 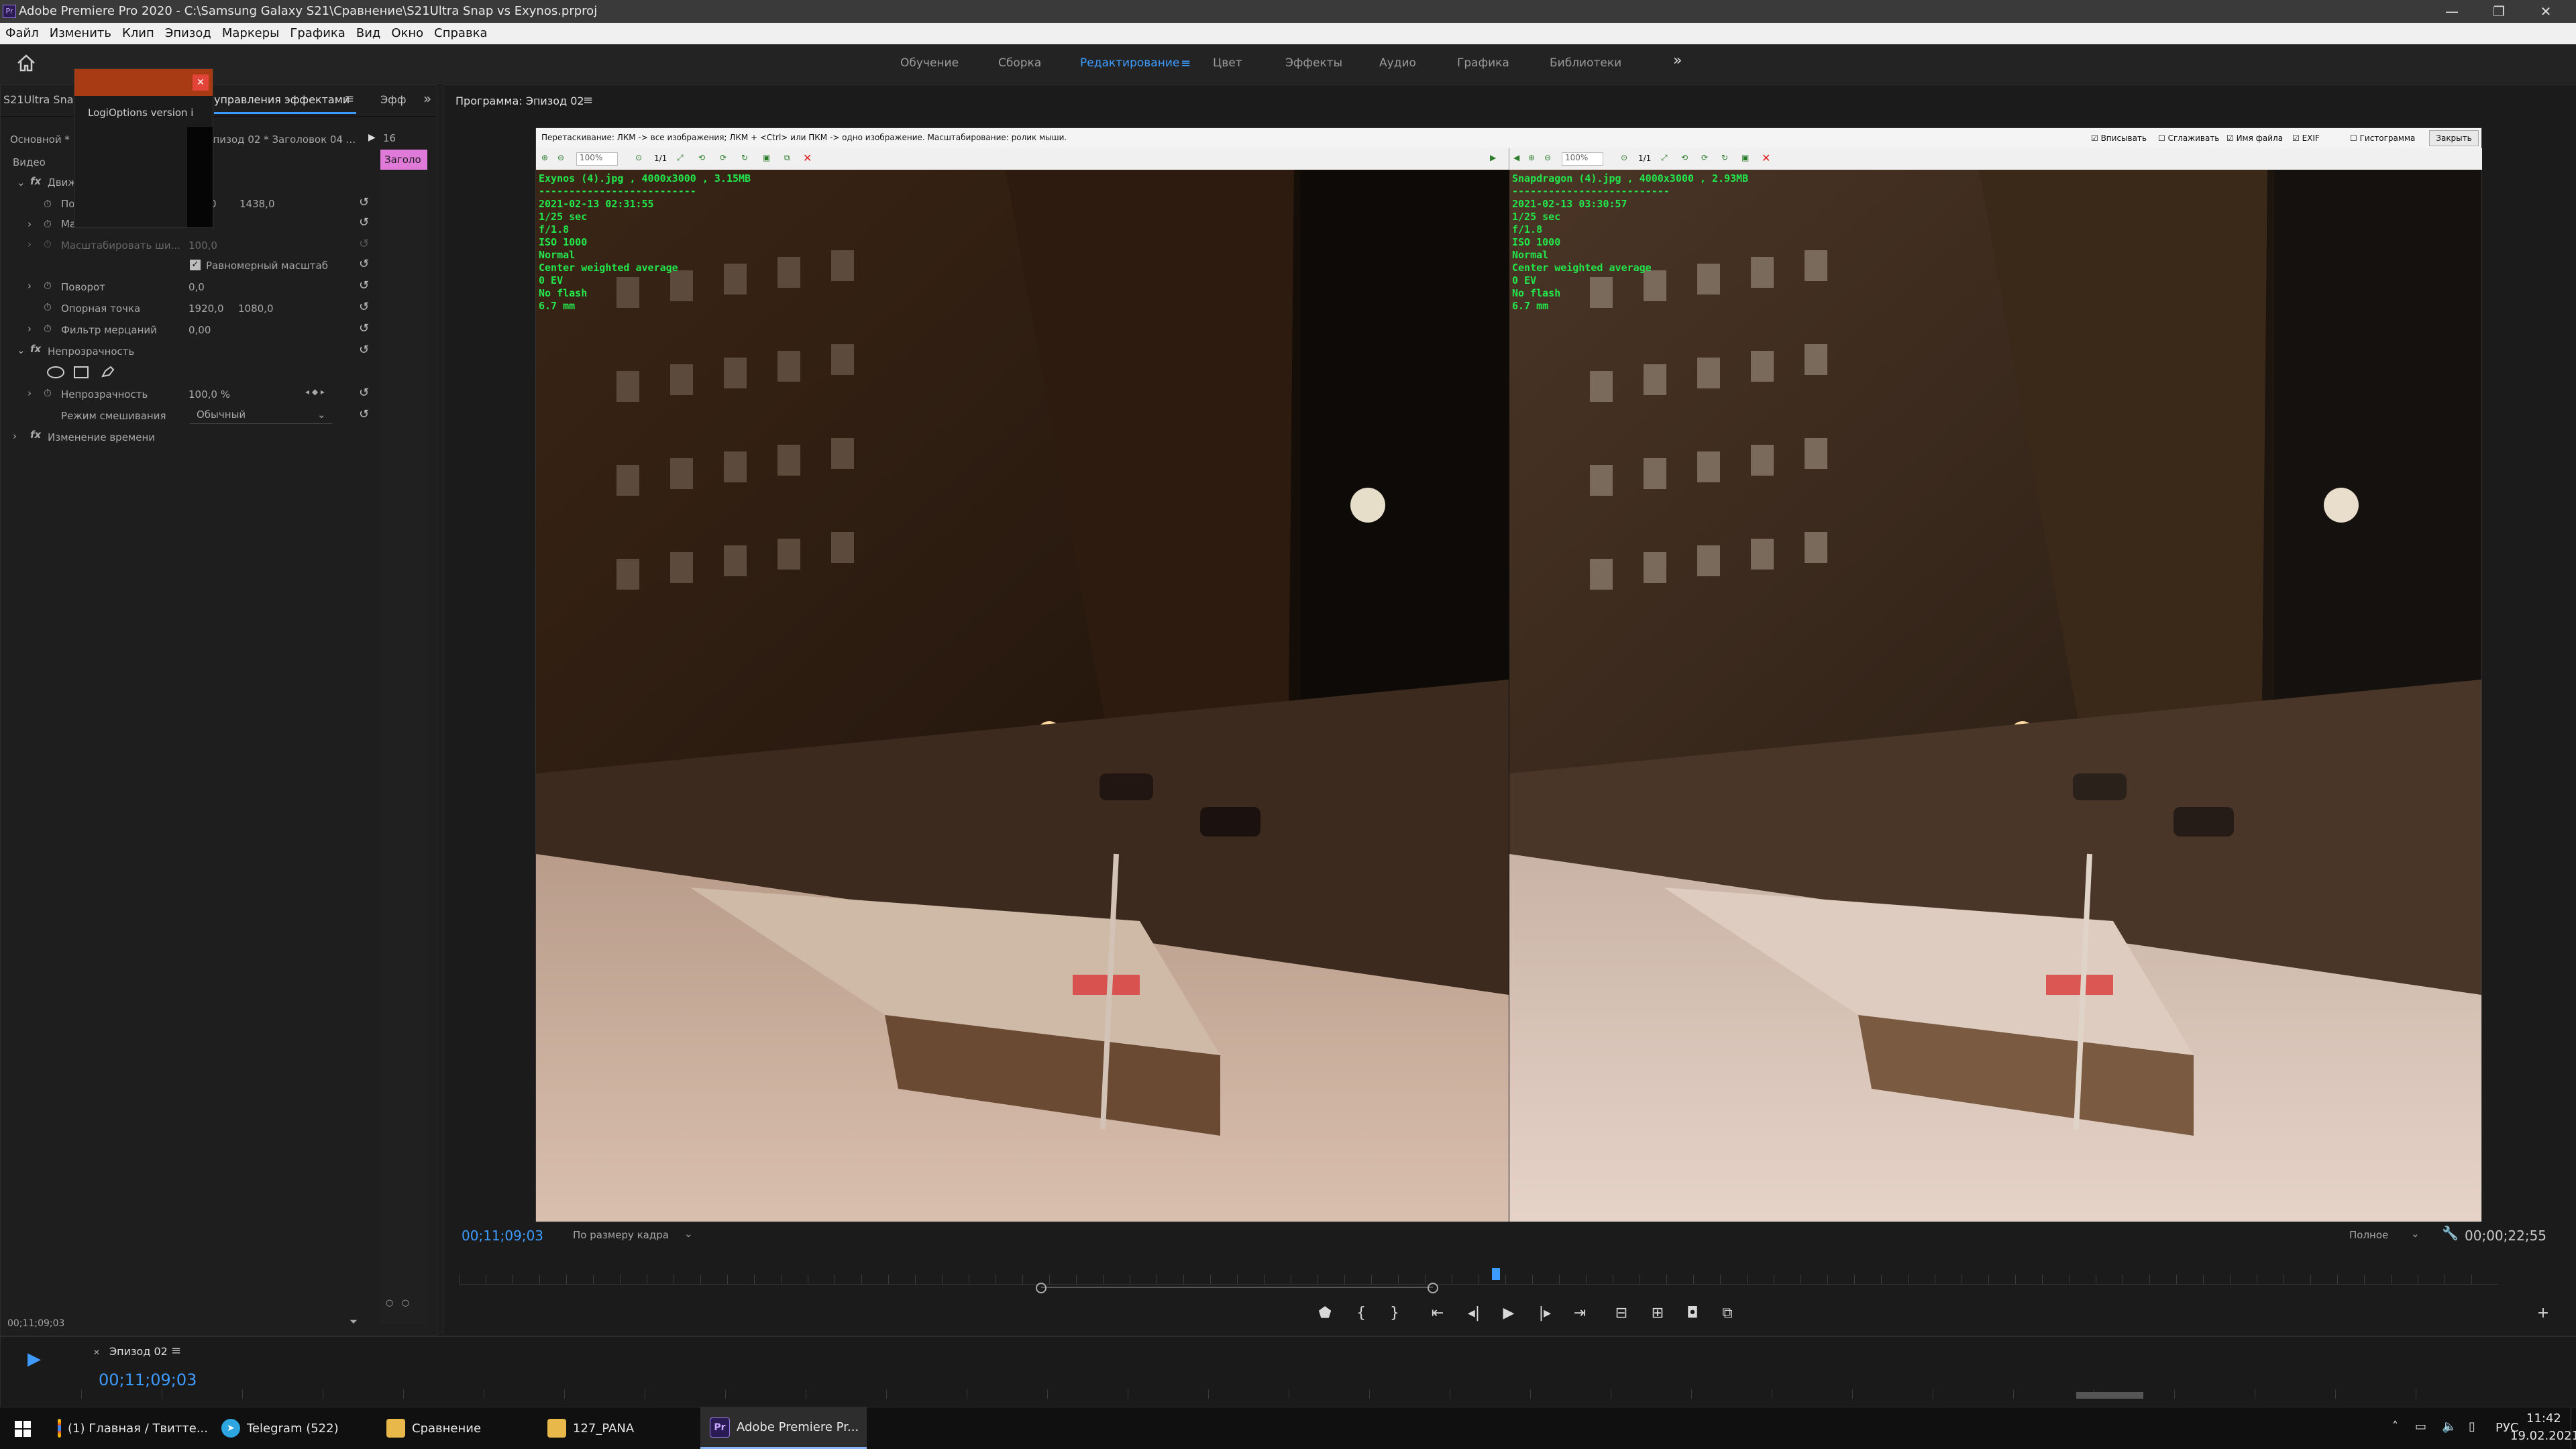 I want to click on zoom-scrollbar-start-handle, so click(x=1041, y=1288).